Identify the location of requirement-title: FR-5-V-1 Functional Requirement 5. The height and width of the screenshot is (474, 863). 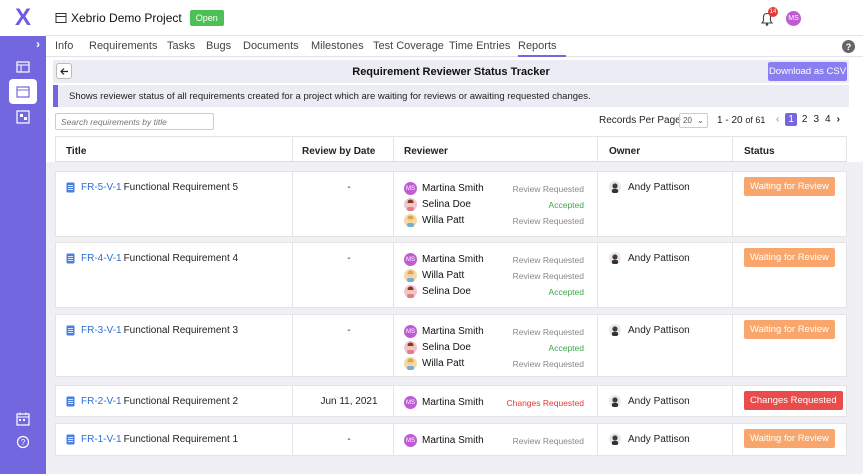
(152, 187).